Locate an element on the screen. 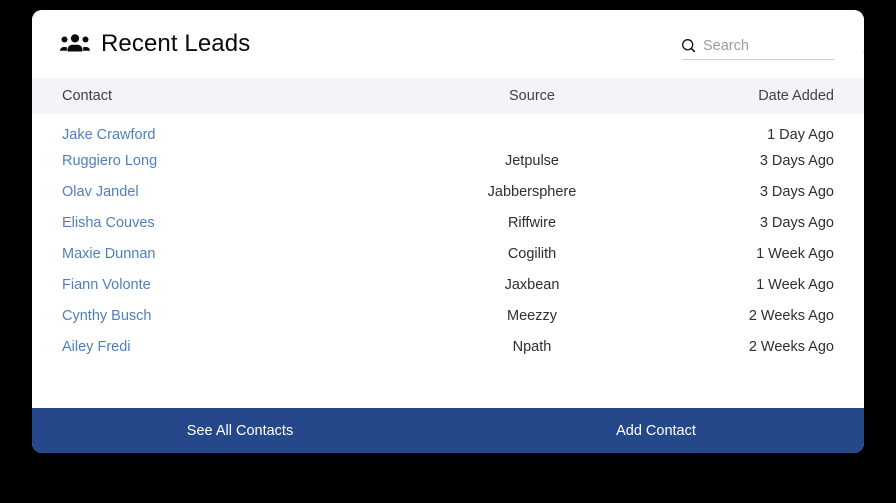  contact-link: Ailey Fredi is located at coordinates (96, 347).